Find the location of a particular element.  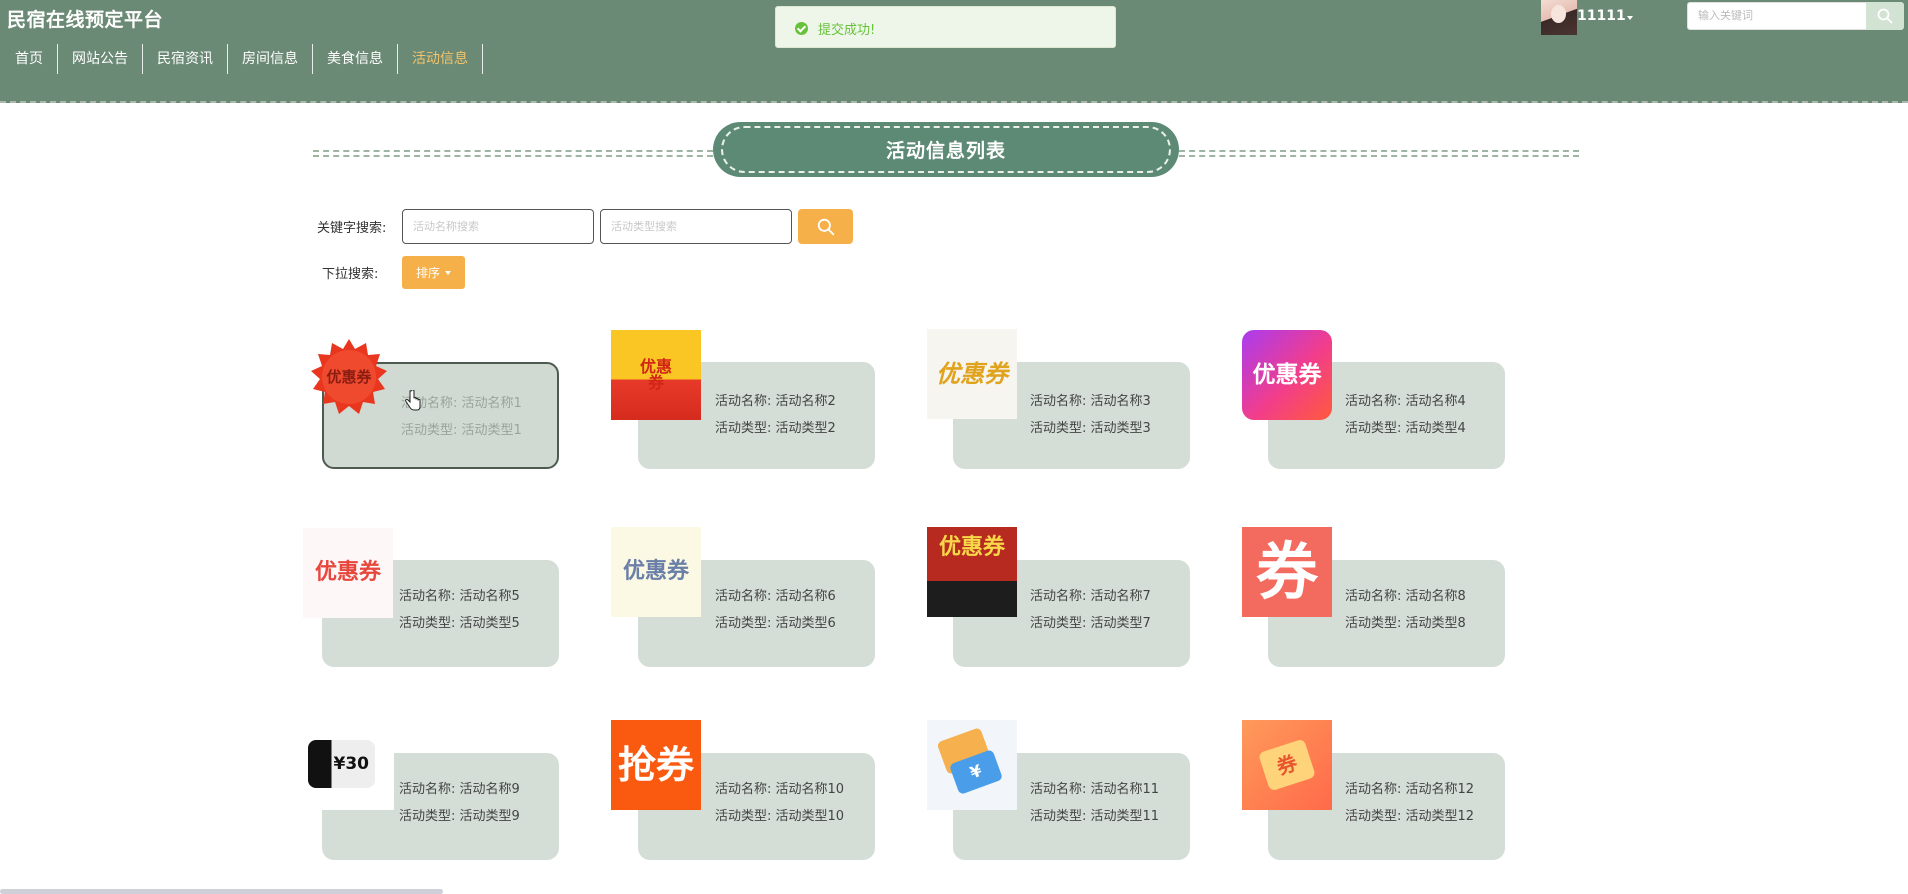

card-type: 活动类型12 is located at coordinates (1440, 816).